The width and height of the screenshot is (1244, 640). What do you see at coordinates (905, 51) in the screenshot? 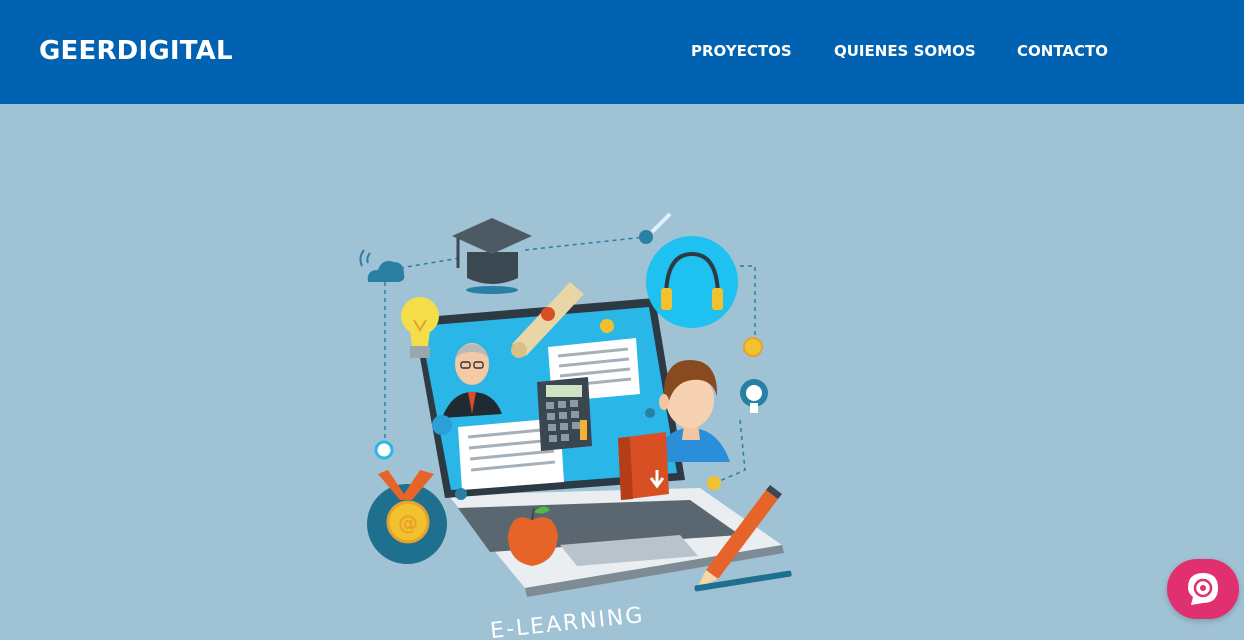
I see `nav-link-quienes-somos: QUIENES SOMOS` at bounding box center [905, 51].